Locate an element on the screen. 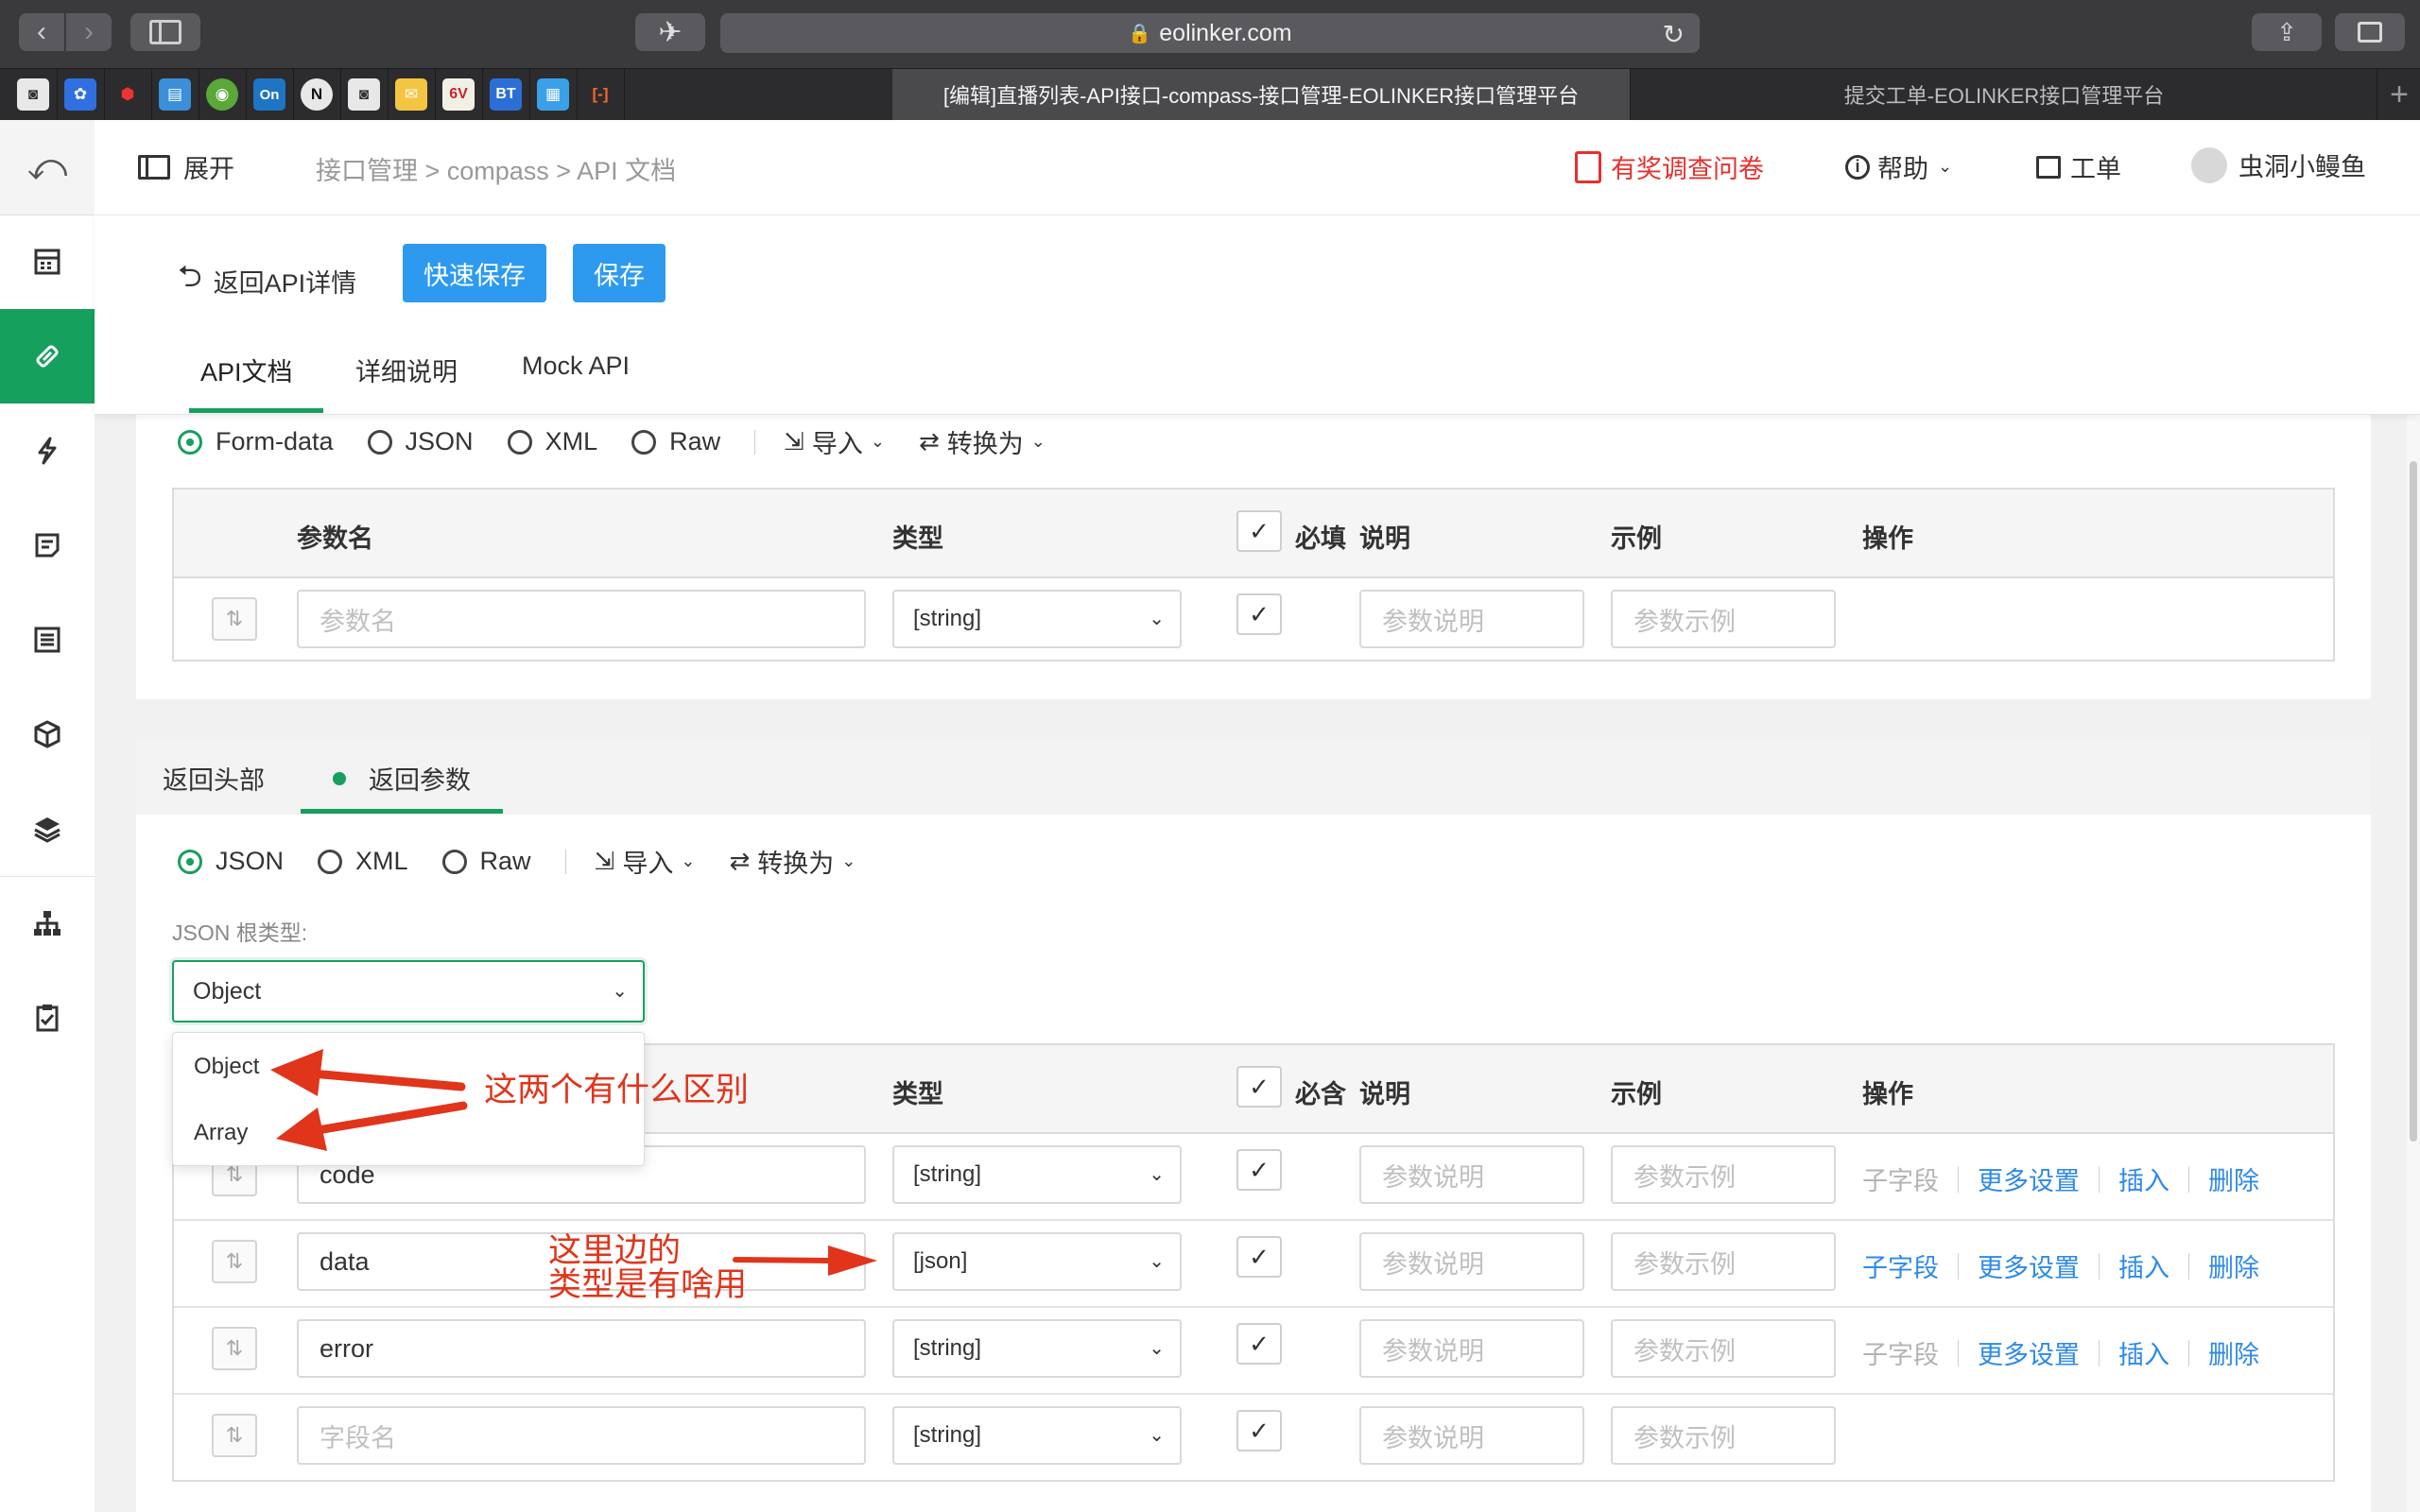  annotation-arrow-1-head is located at coordinates (296, 1072).